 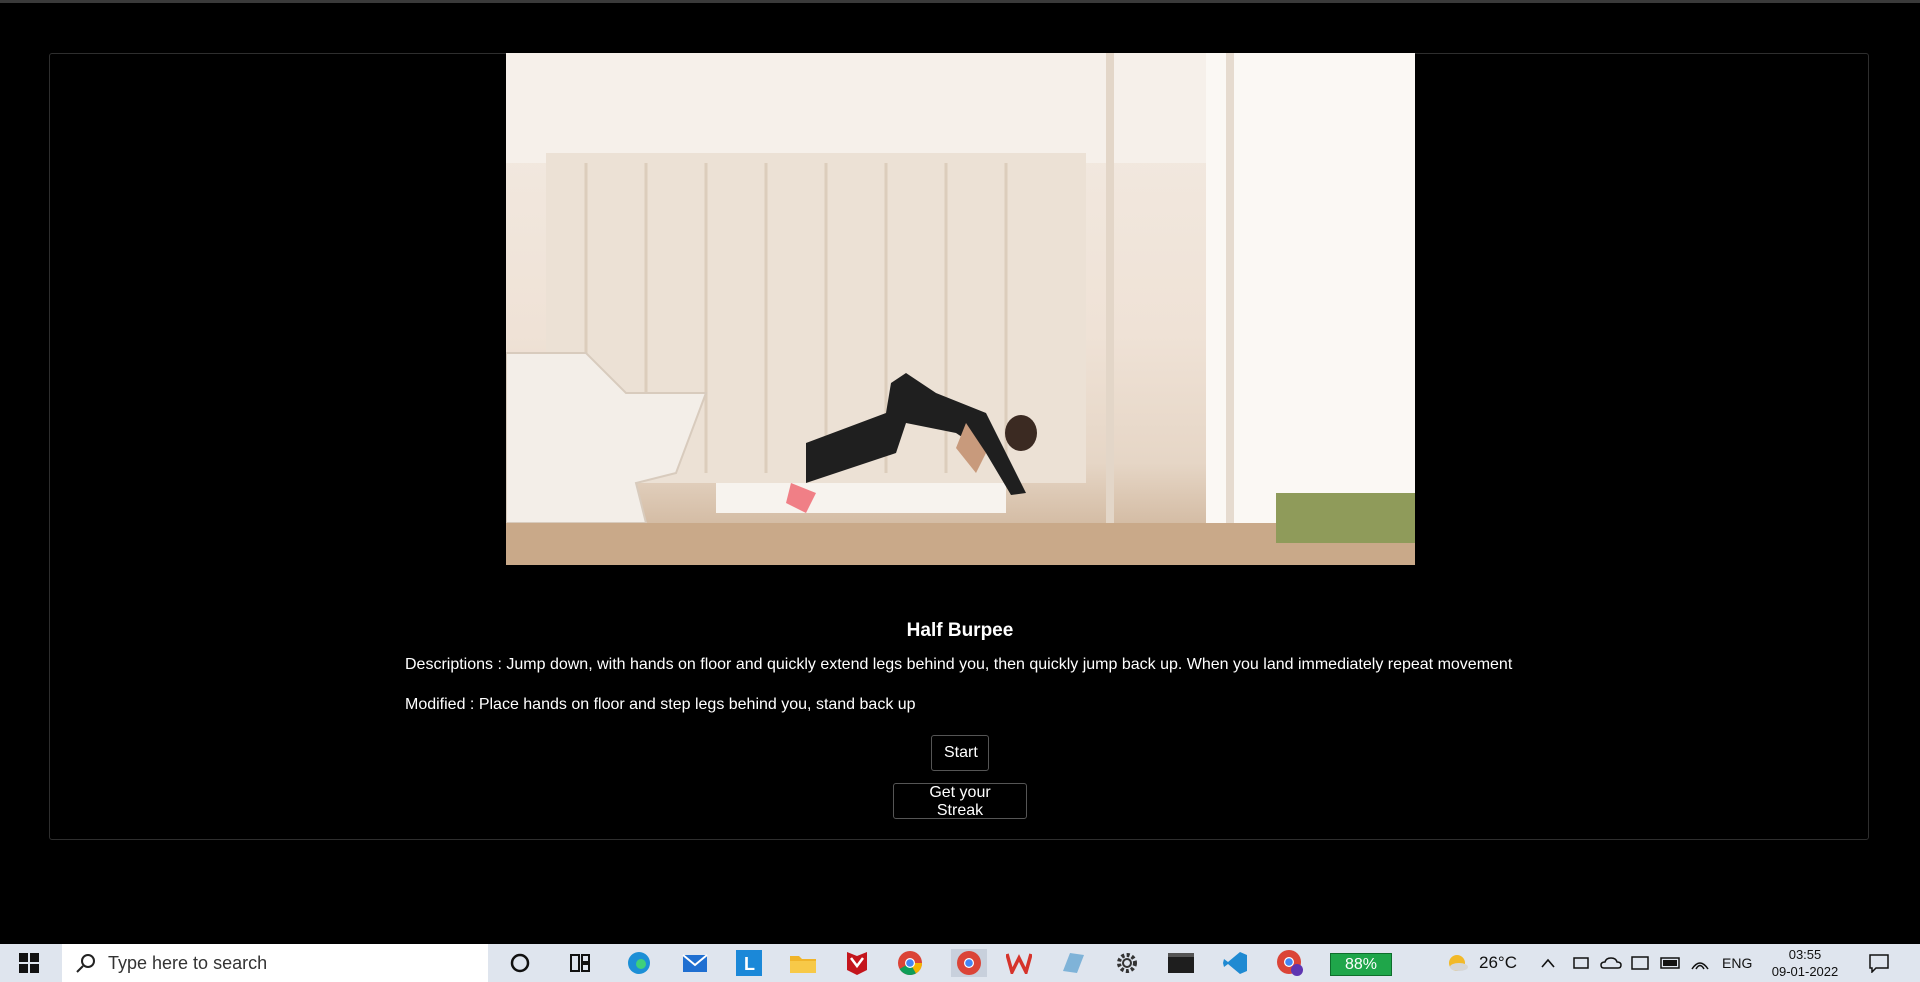 What do you see at coordinates (1458, 963) in the screenshot?
I see `weather-sun-icon` at bounding box center [1458, 963].